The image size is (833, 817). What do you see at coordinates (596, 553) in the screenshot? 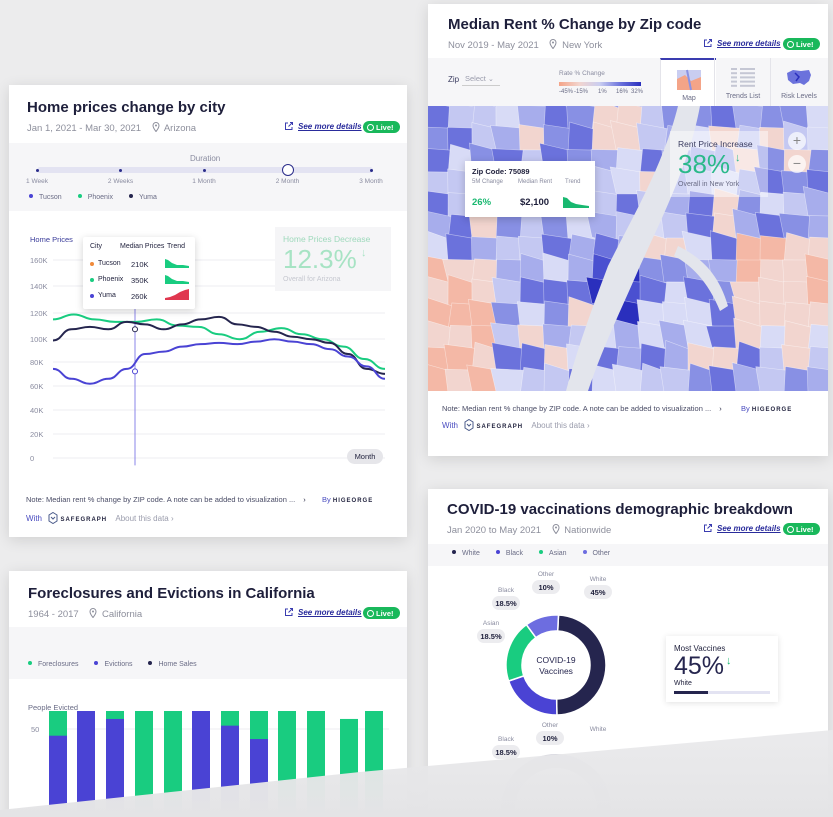
I see `legend-item: Other` at bounding box center [596, 553].